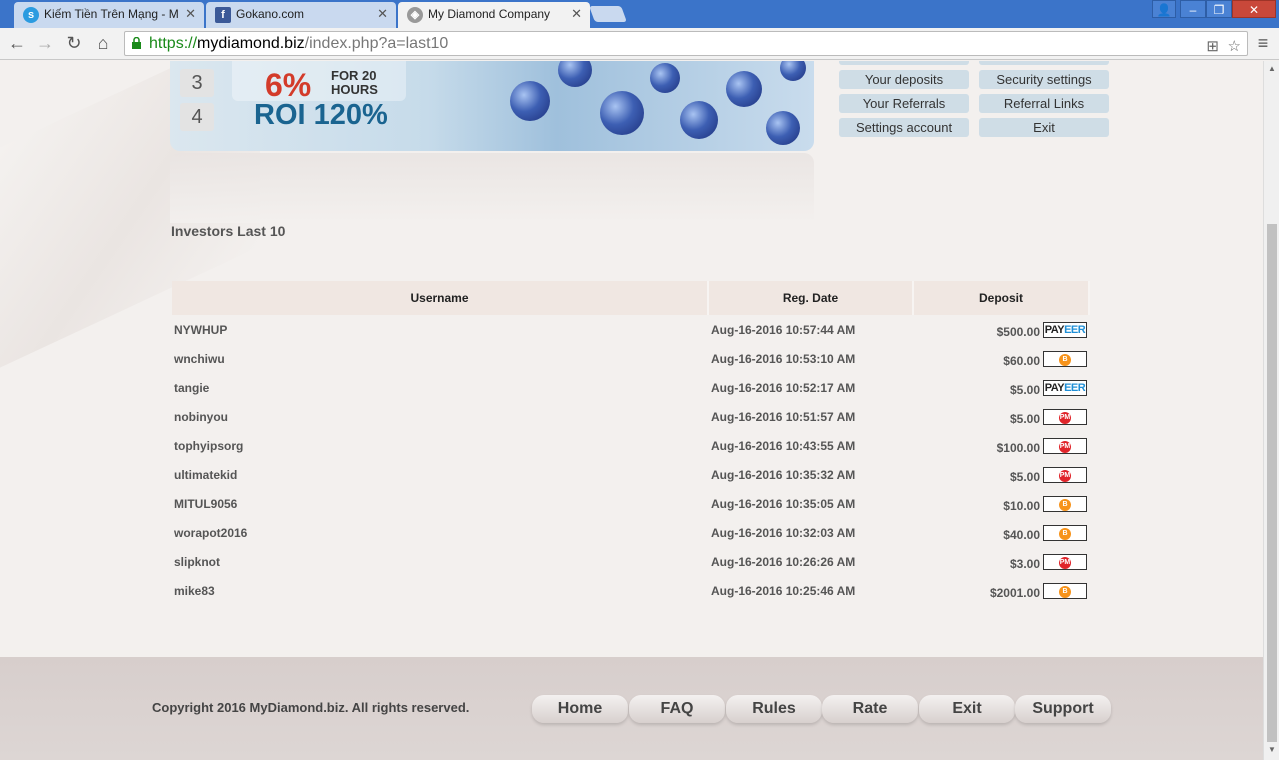  Describe the element at coordinates (209, 445) in the screenshot. I see `username-cell: tophyipsorg` at that location.